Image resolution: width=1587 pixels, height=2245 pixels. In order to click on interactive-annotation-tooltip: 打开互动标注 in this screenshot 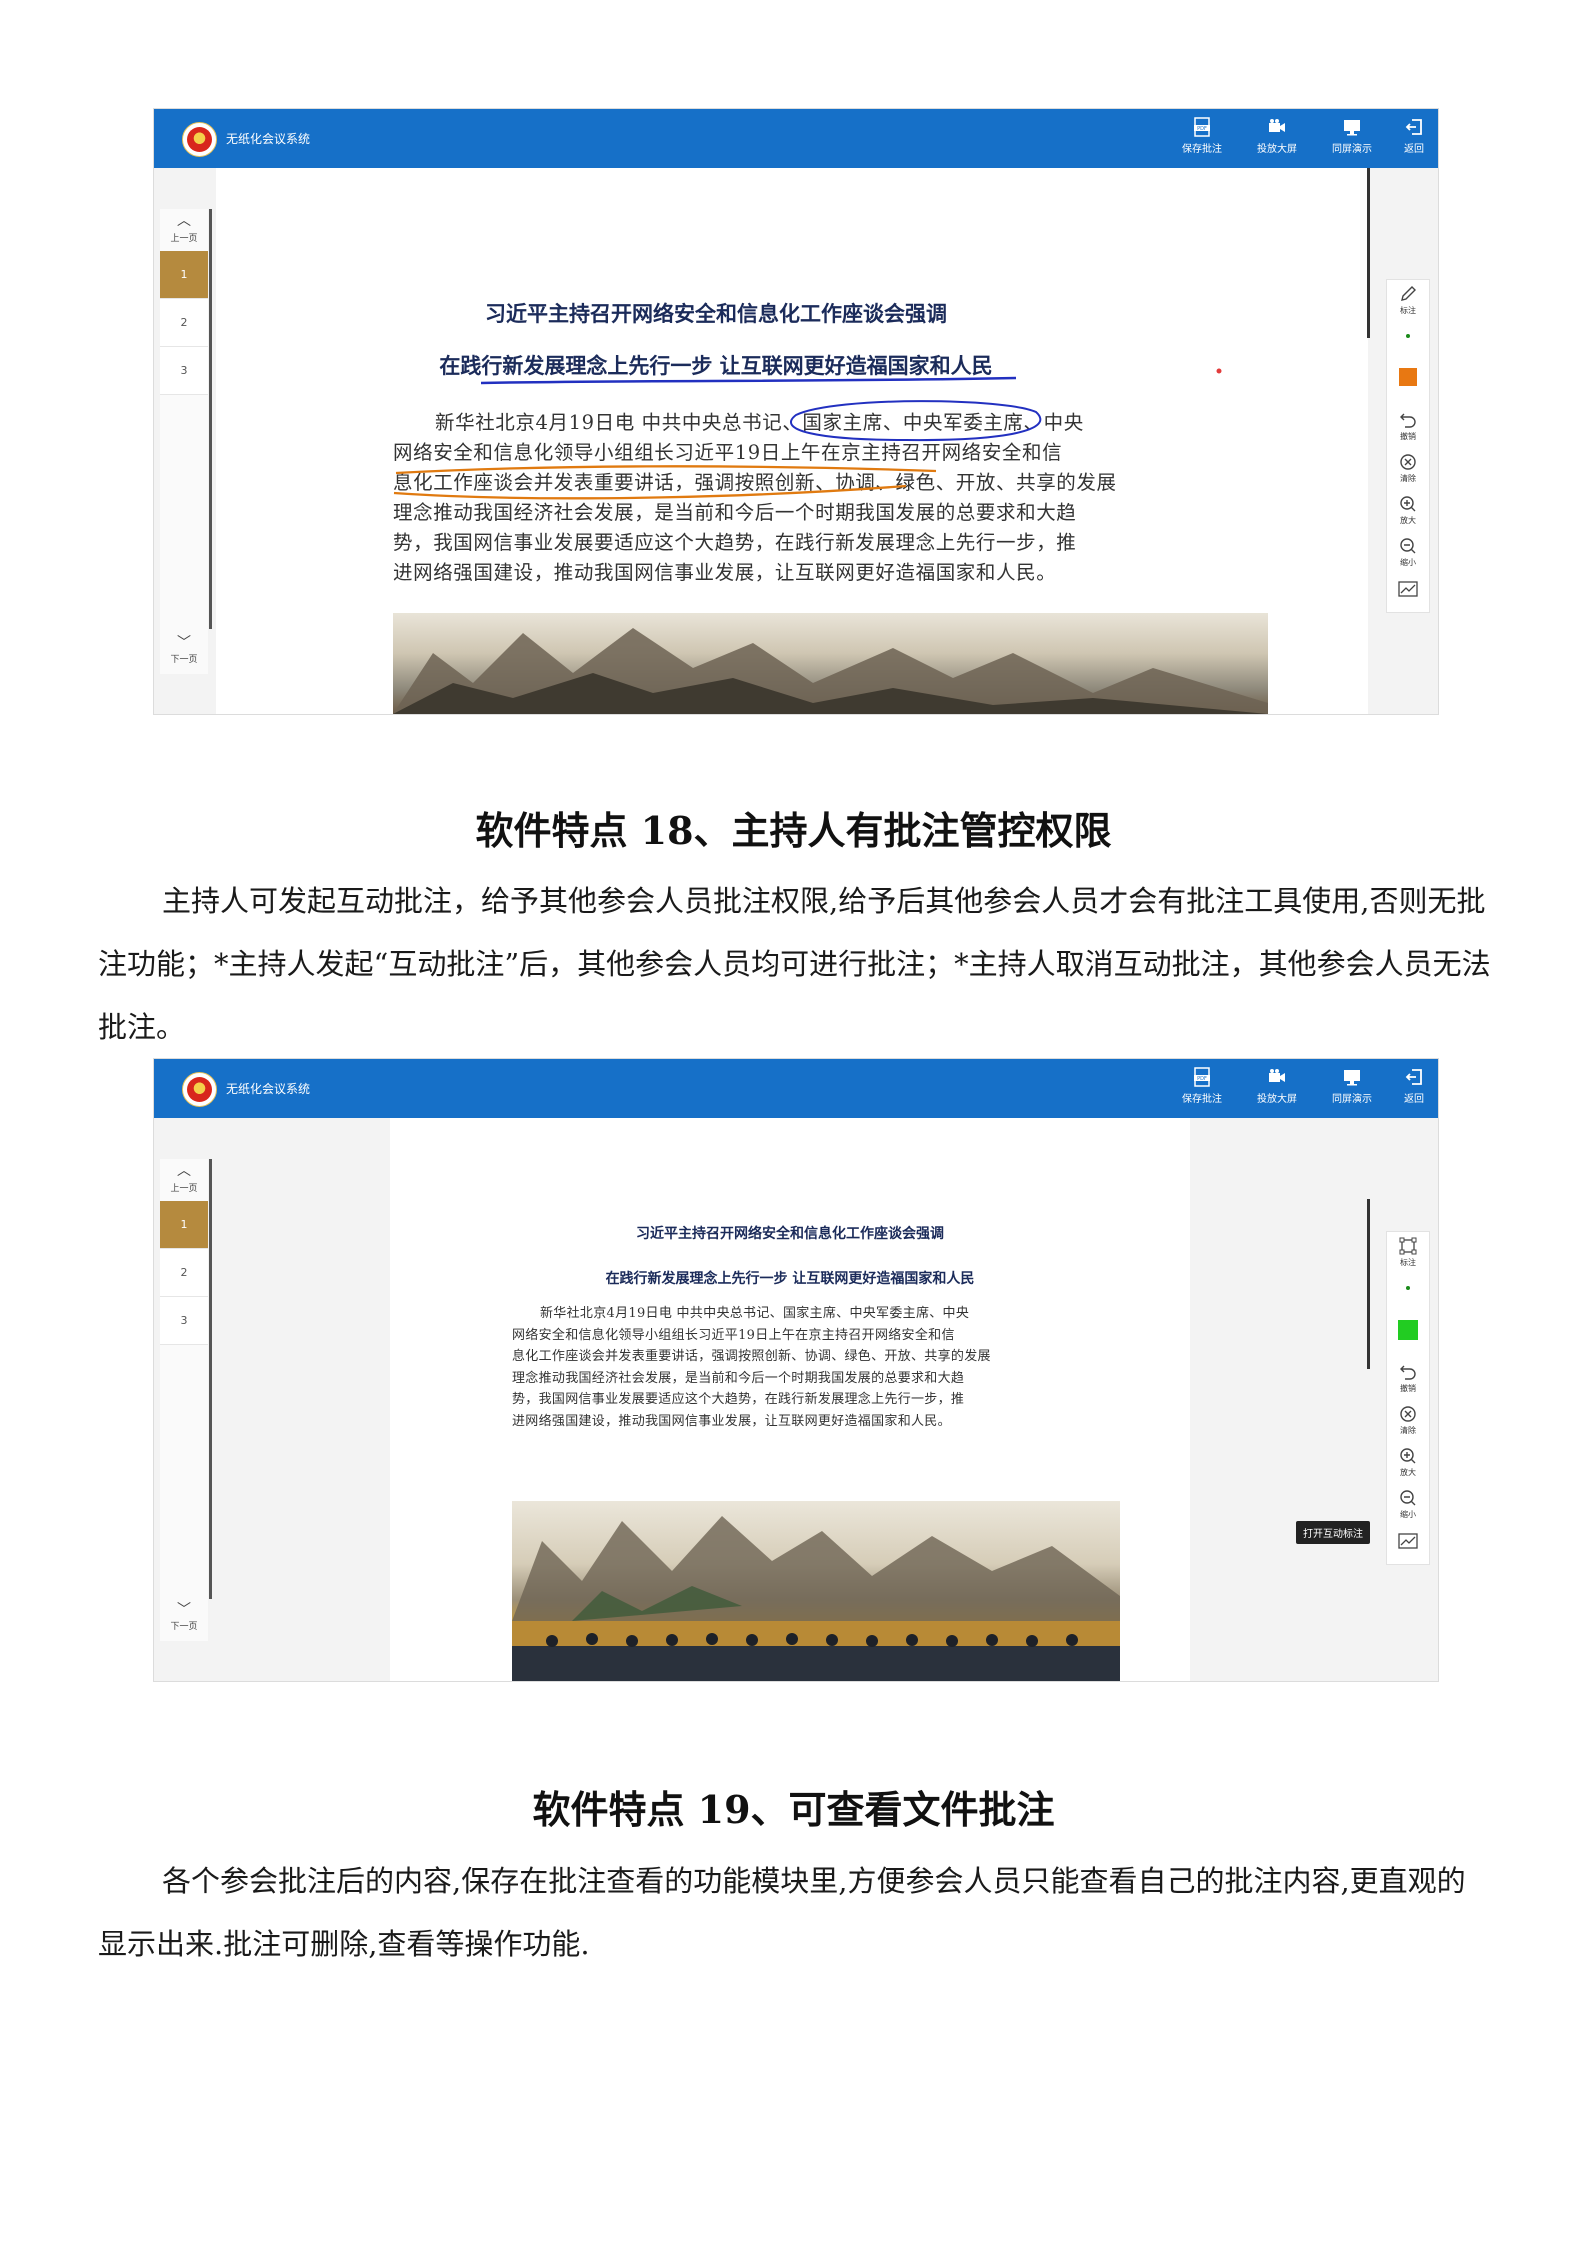, I will do `click(1333, 1532)`.